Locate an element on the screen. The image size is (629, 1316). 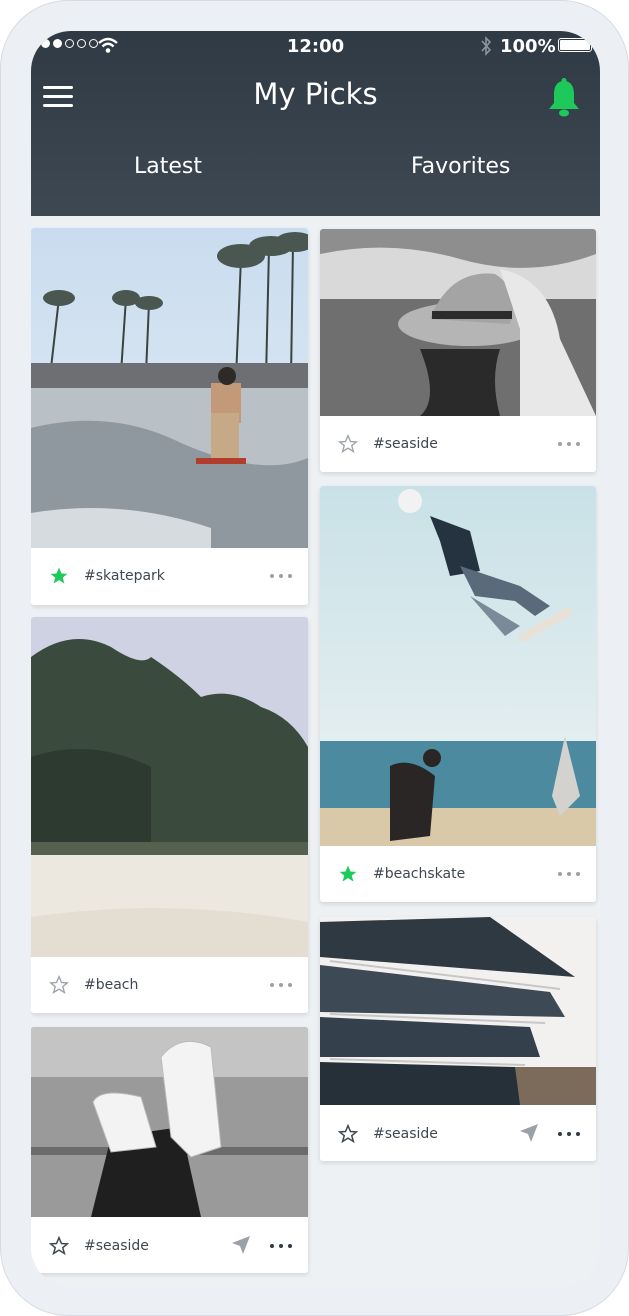
sneakers-photo is located at coordinates (169, 1122).